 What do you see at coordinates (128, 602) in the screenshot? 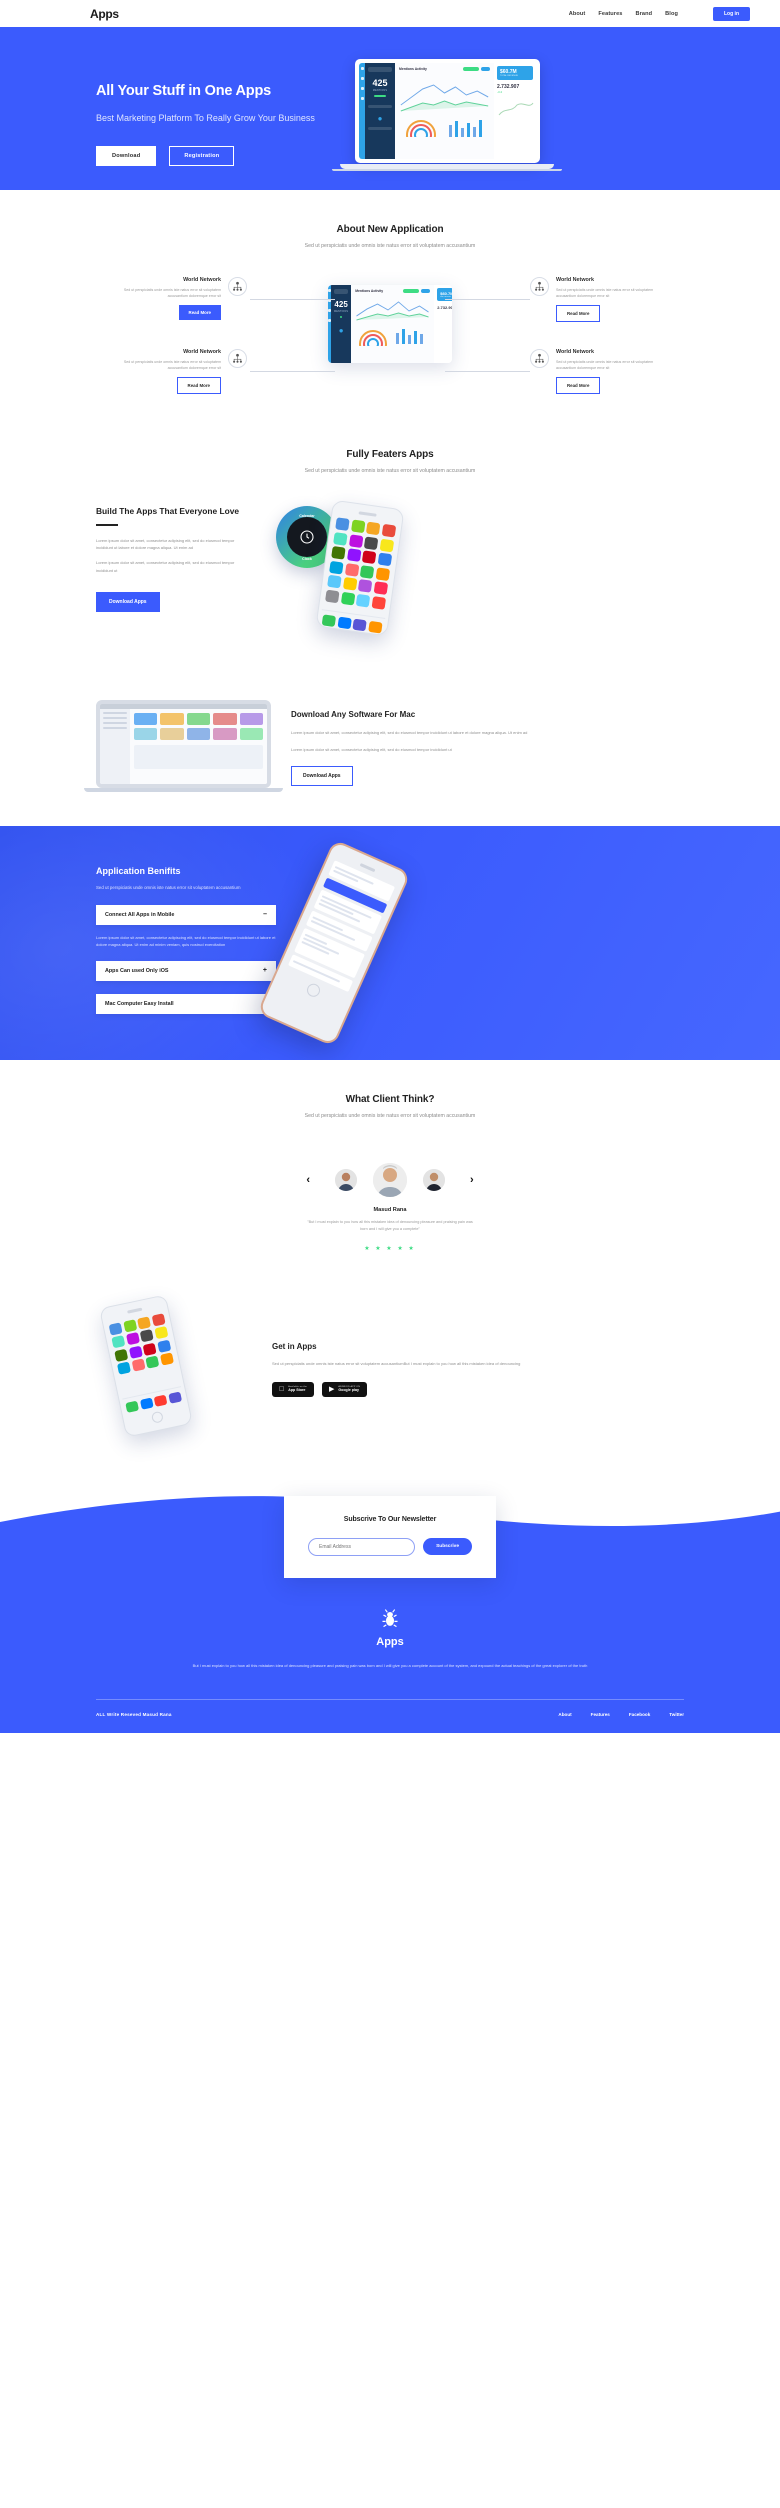
I see `download-apps-button: Download Apps` at bounding box center [128, 602].